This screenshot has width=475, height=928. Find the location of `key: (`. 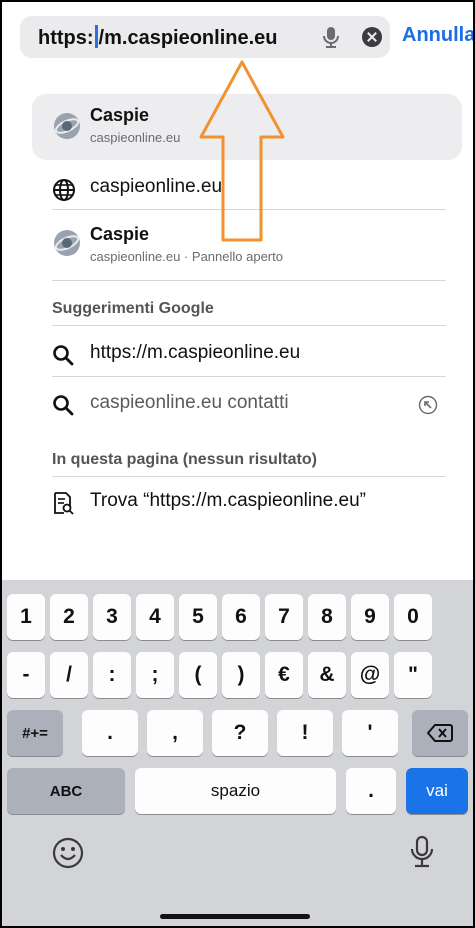

key: ( is located at coordinates (198, 675).